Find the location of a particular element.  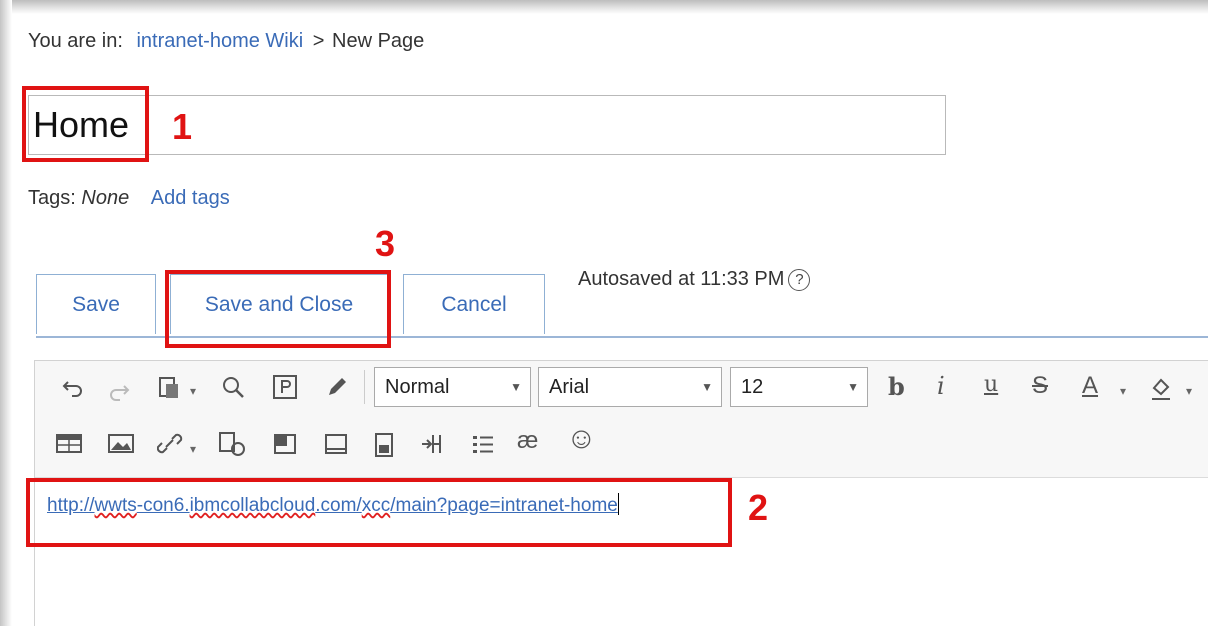

special-paste-icon is located at coordinates (232, 444).